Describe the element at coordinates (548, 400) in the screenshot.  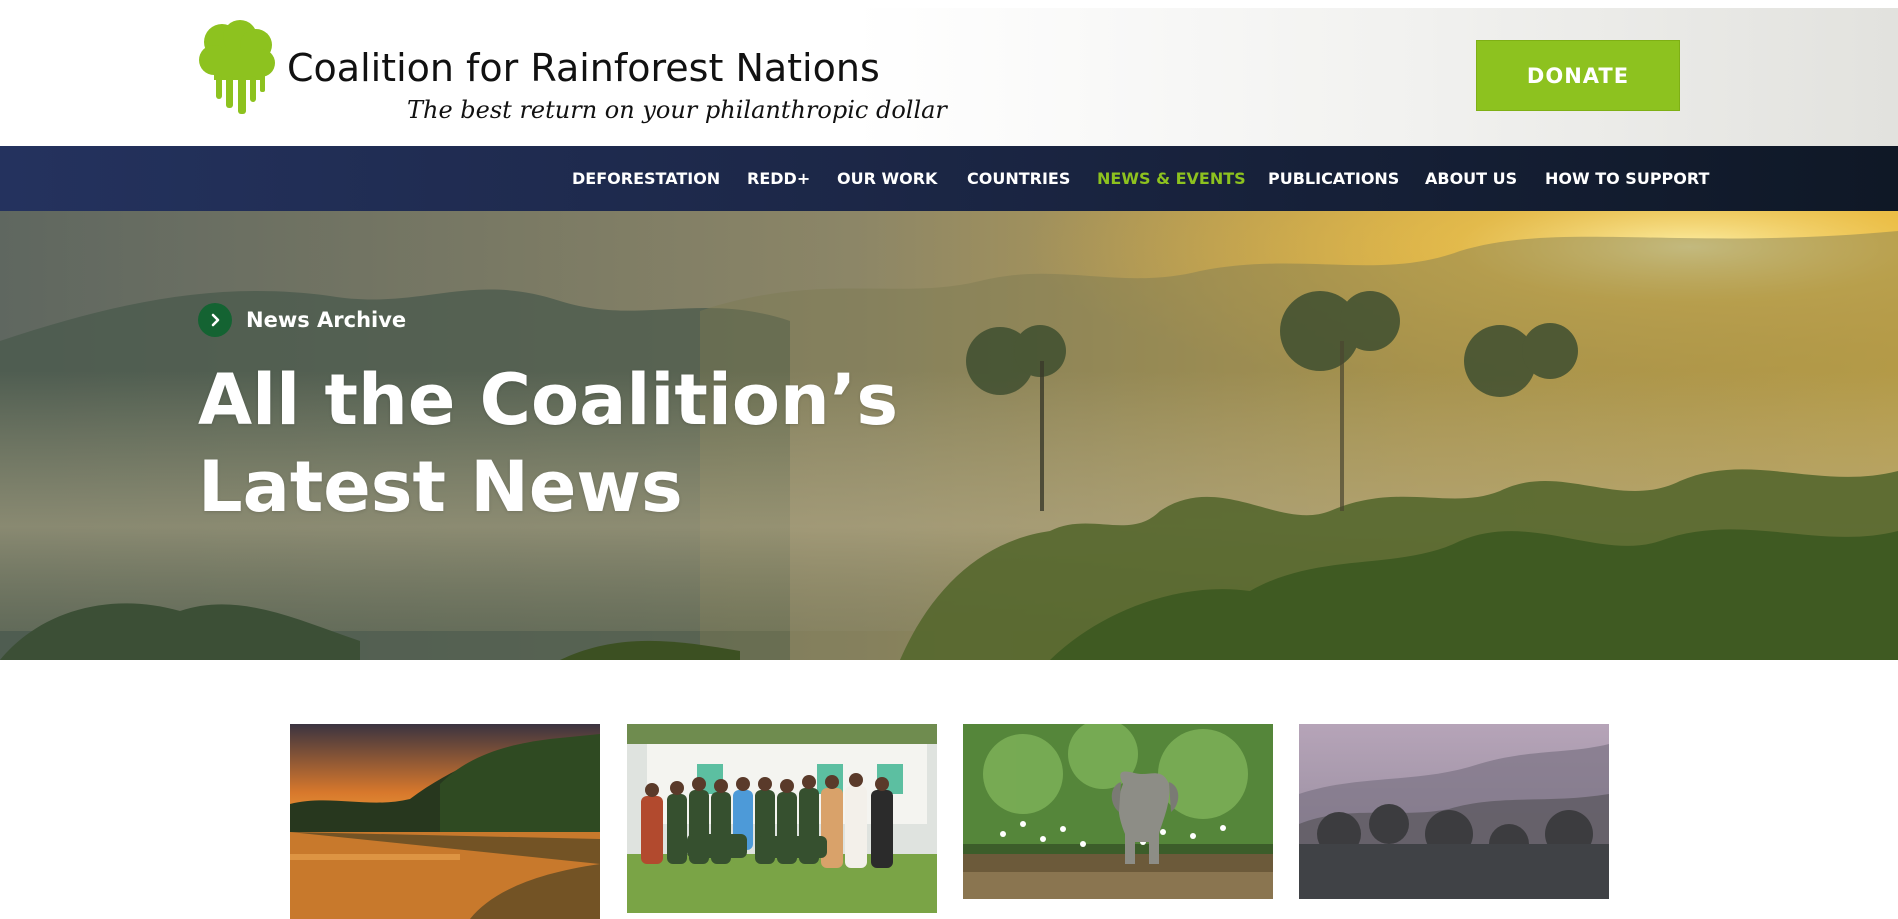
I see `page-title-line-1: All the Coalition’s` at that location.